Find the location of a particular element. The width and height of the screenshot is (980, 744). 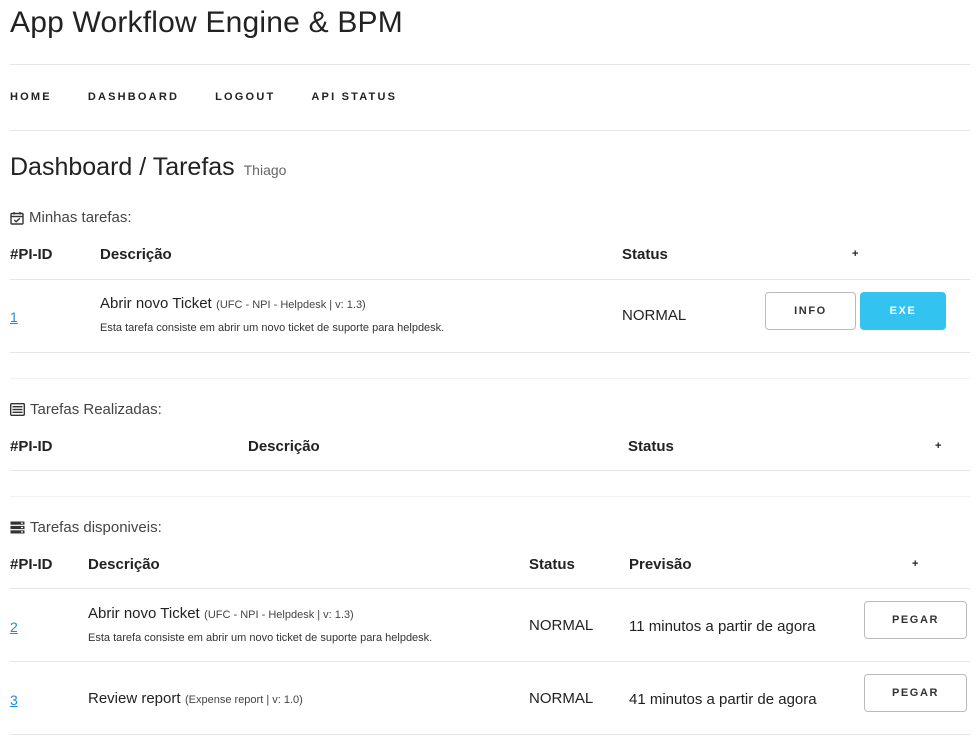

server-icon is located at coordinates (17, 527).